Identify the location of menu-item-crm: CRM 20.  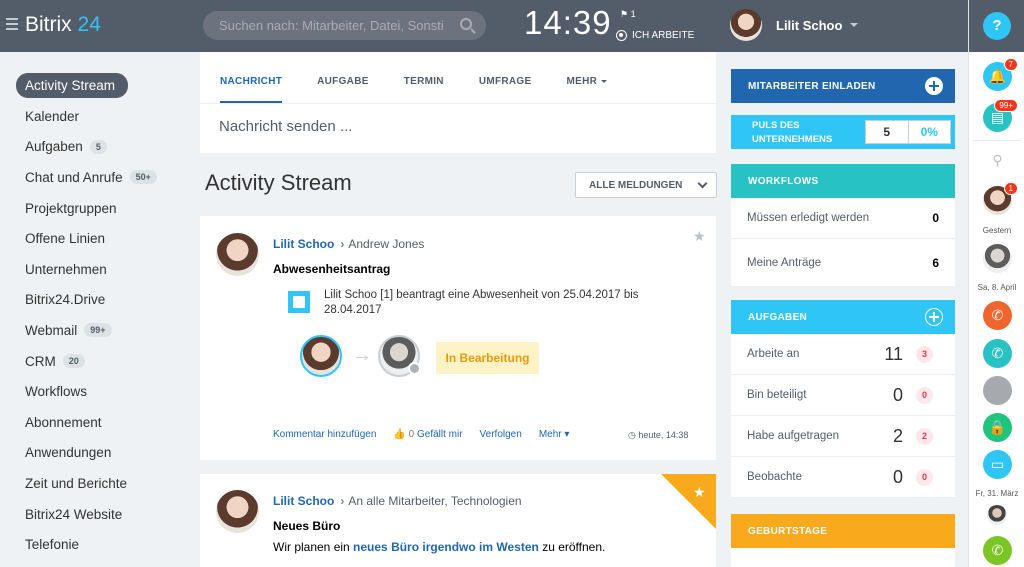
(101, 361).